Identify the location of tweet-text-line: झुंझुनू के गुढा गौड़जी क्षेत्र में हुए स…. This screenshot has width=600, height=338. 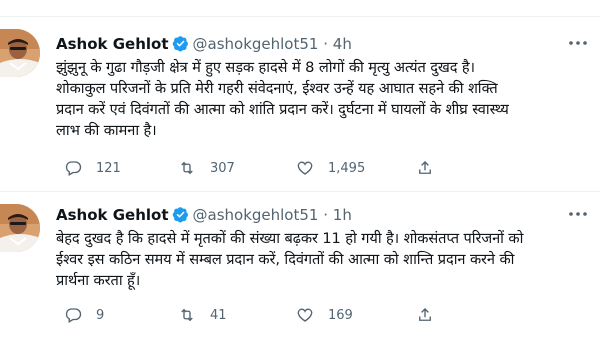
(265, 67).